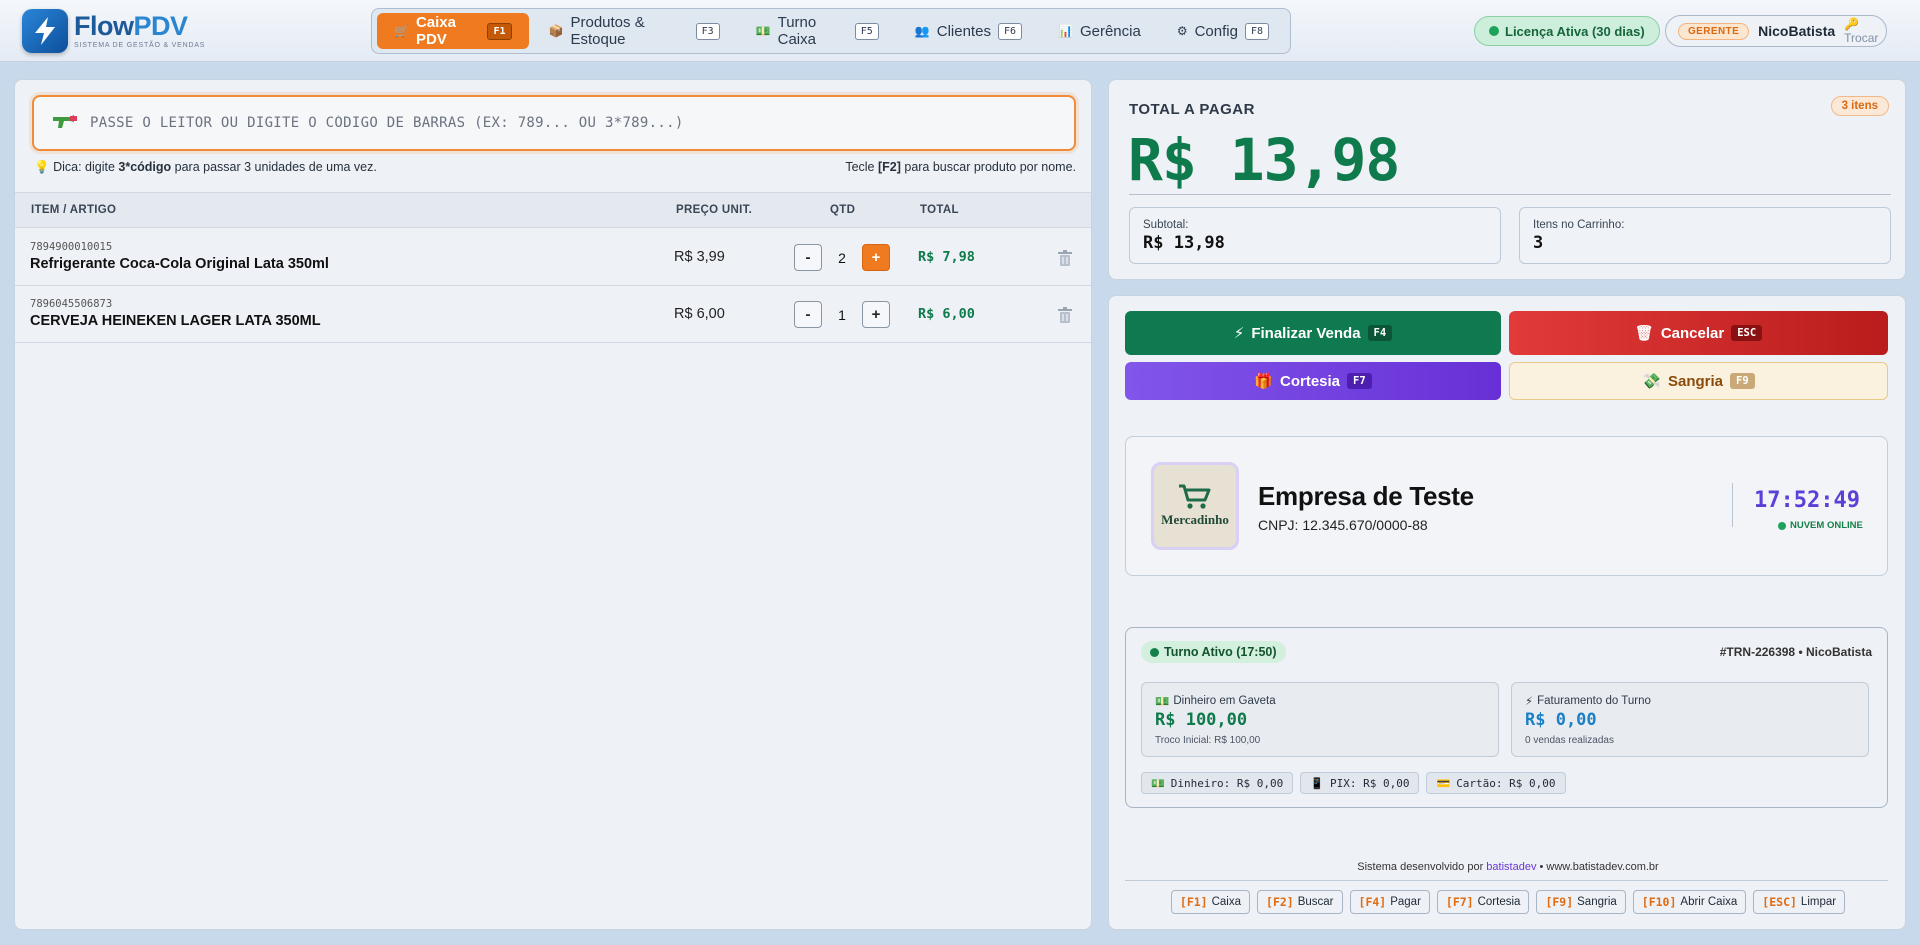 This screenshot has width=1920, height=945. I want to click on payment-card-chip: 💳 Cartão: R$ 0,00, so click(1496, 783).